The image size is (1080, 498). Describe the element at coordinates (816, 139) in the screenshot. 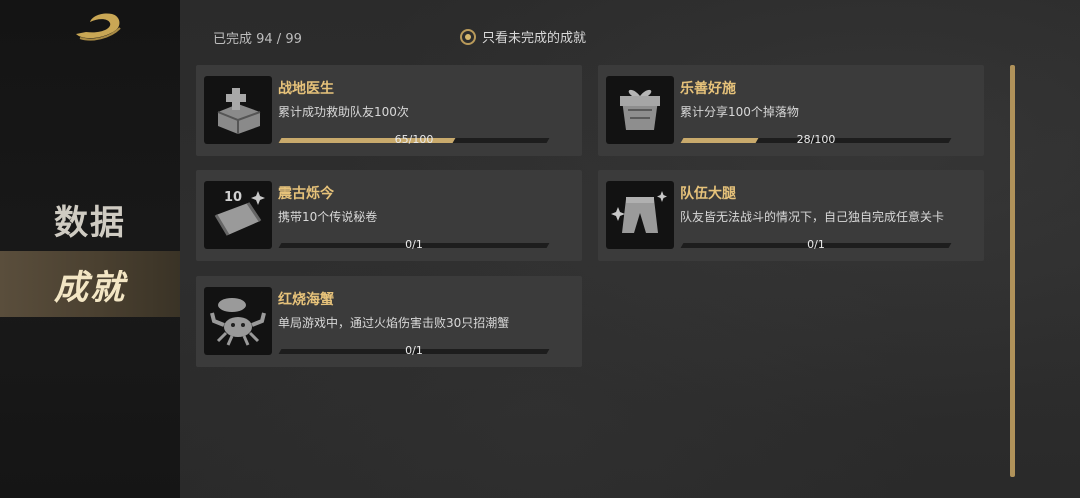

I see `progress-text: 28/100` at that location.